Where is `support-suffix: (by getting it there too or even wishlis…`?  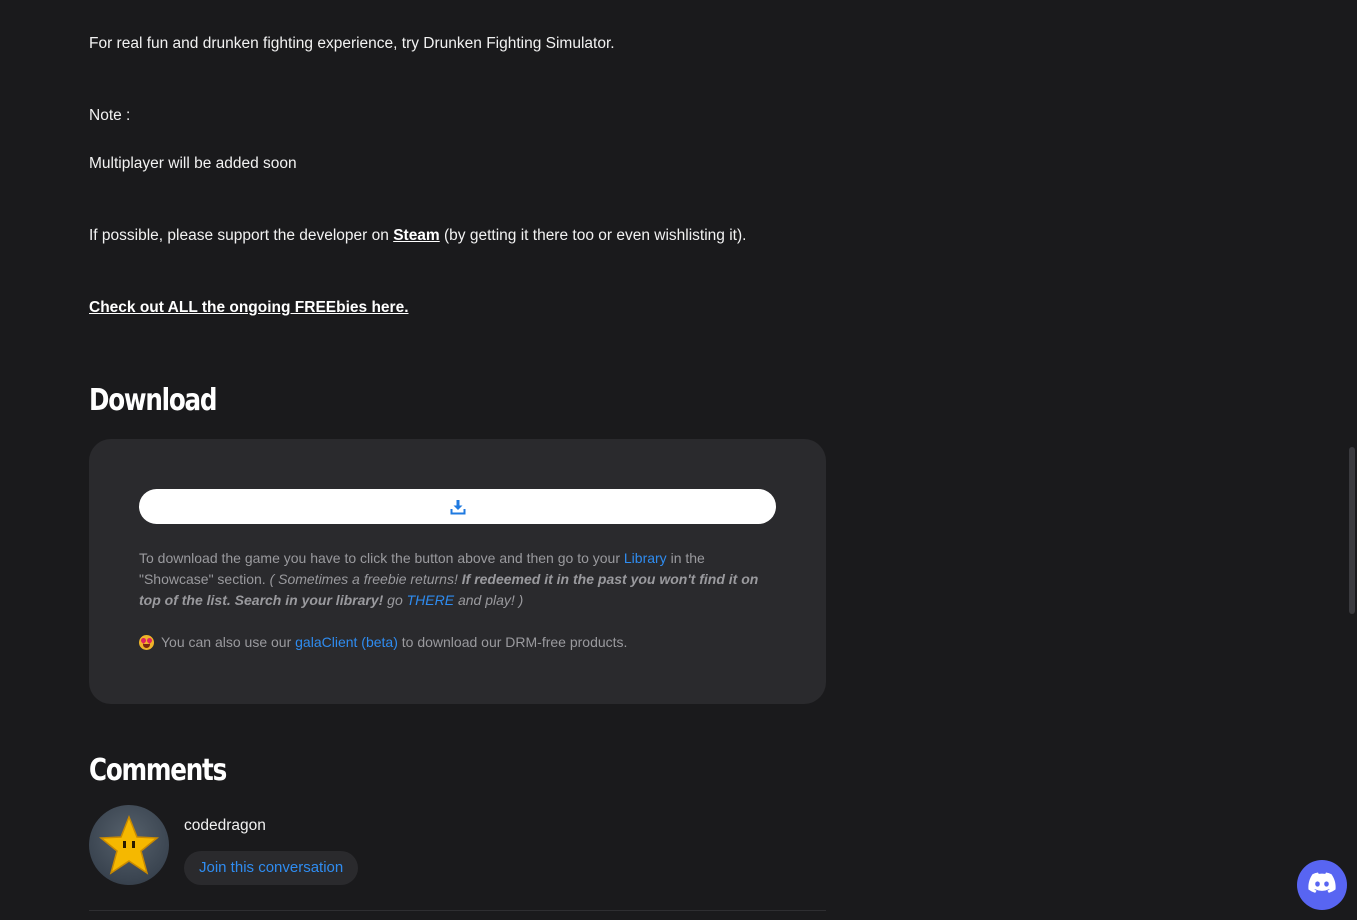
support-suffix: (by getting it there too or even wishlis… is located at coordinates (593, 235).